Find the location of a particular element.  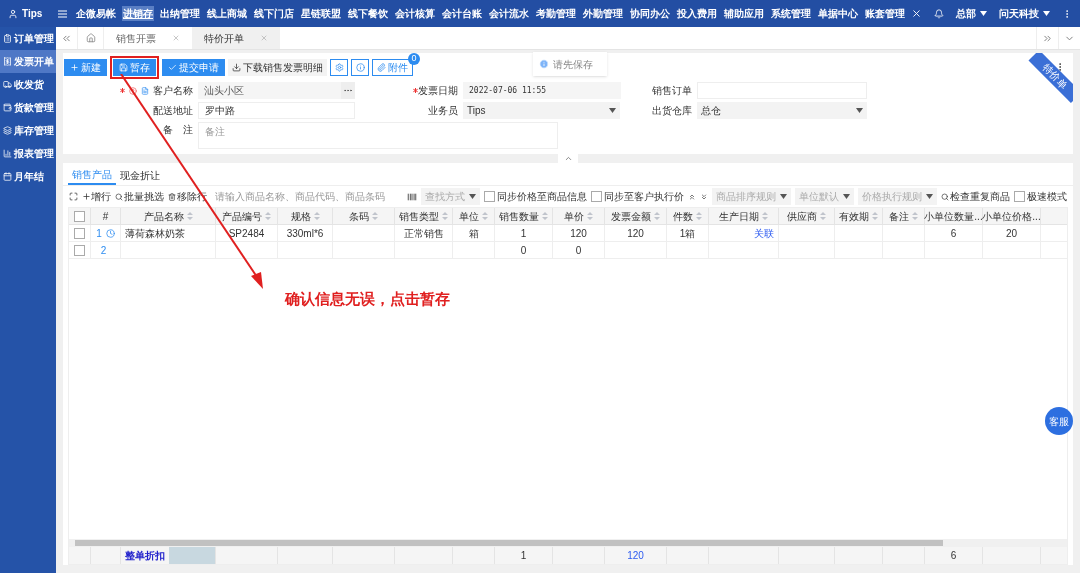

barcode-icon is located at coordinates (412, 196).